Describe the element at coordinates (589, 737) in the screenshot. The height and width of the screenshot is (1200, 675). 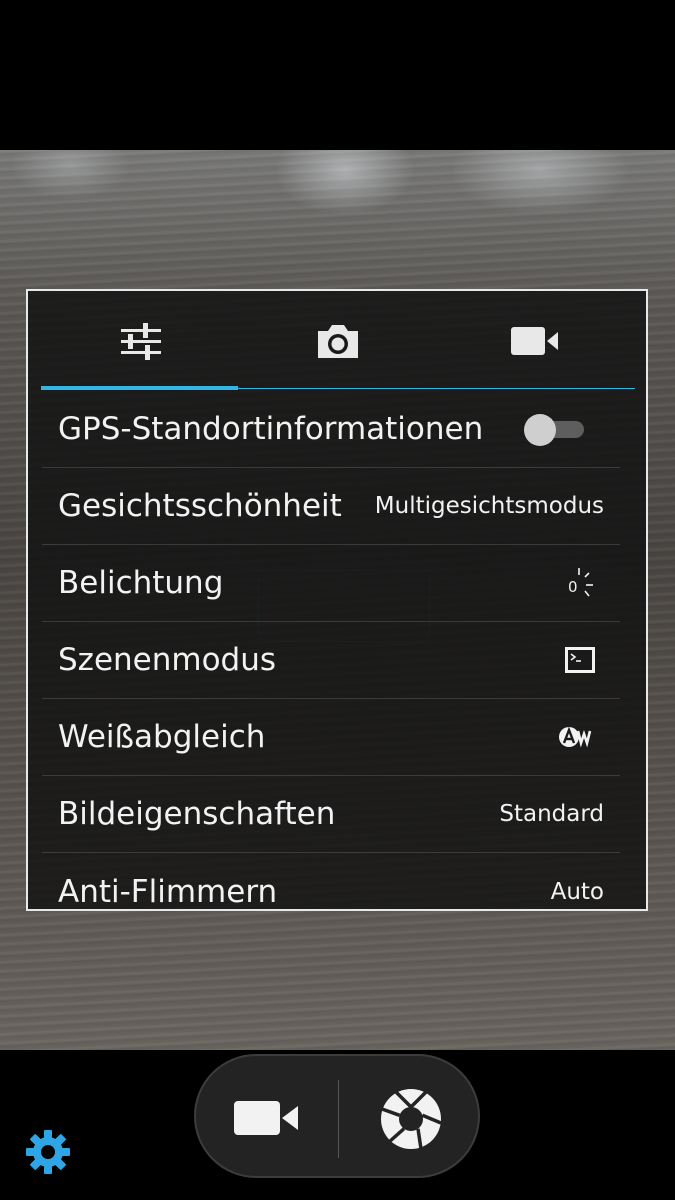
I see `auto-white-balance-icon` at that location.